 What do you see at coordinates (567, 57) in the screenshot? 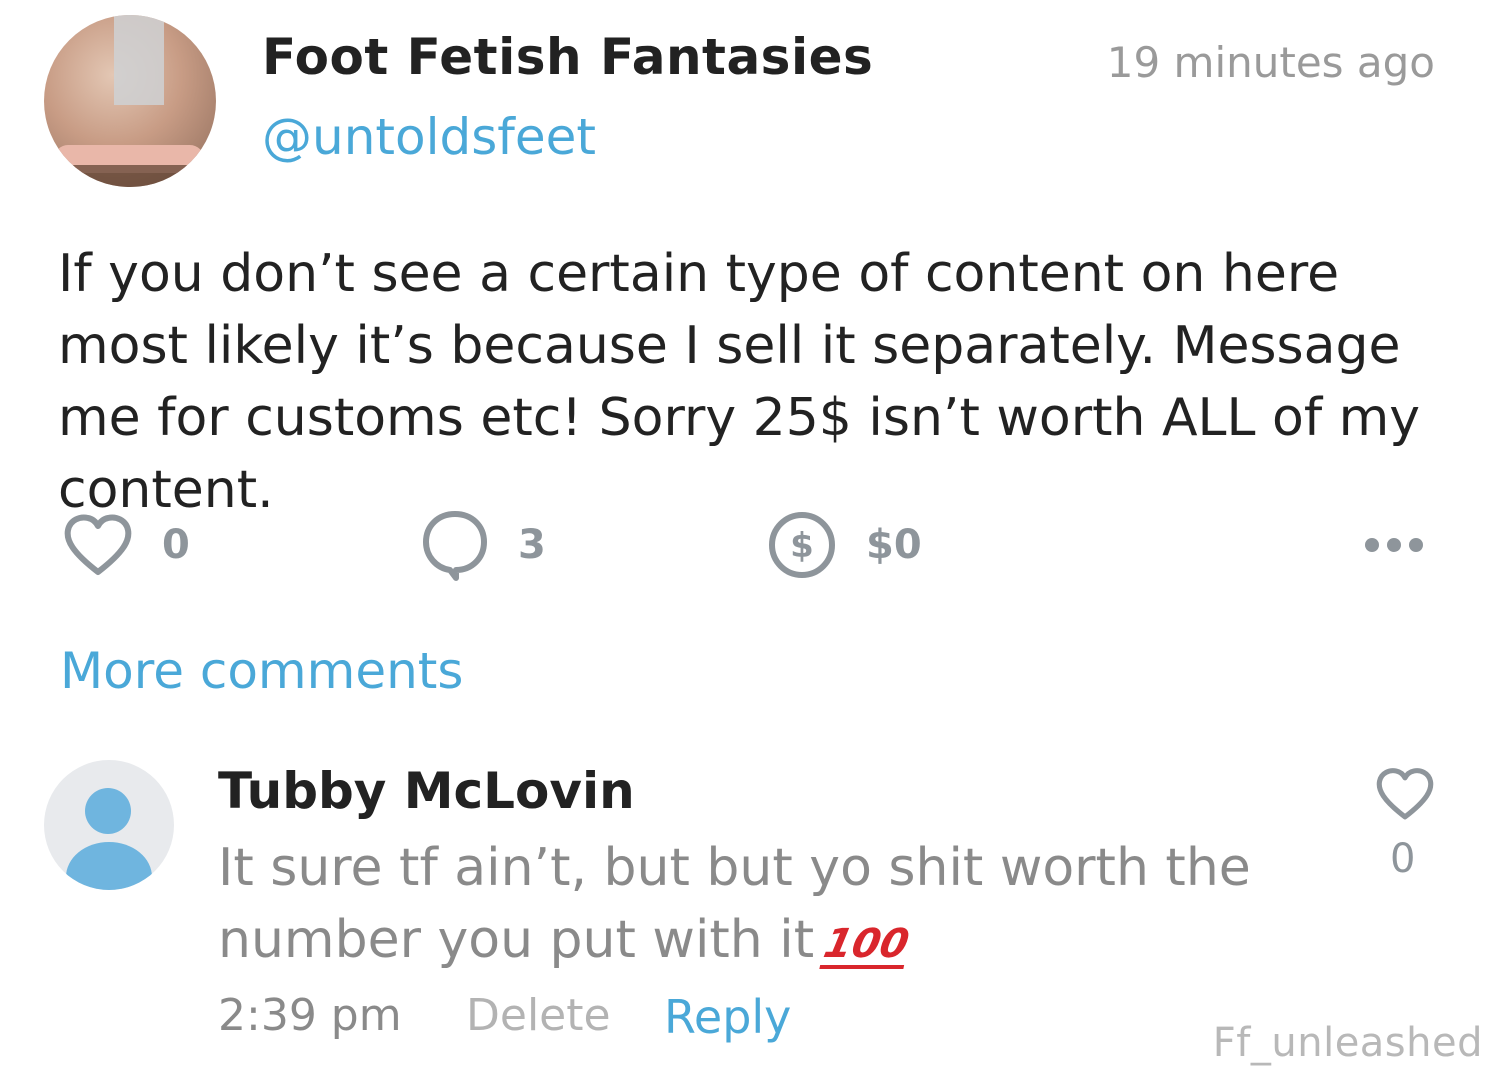
I see `post-author-name: Foot Fetish Fantasies` at bounding box center [567, 57].